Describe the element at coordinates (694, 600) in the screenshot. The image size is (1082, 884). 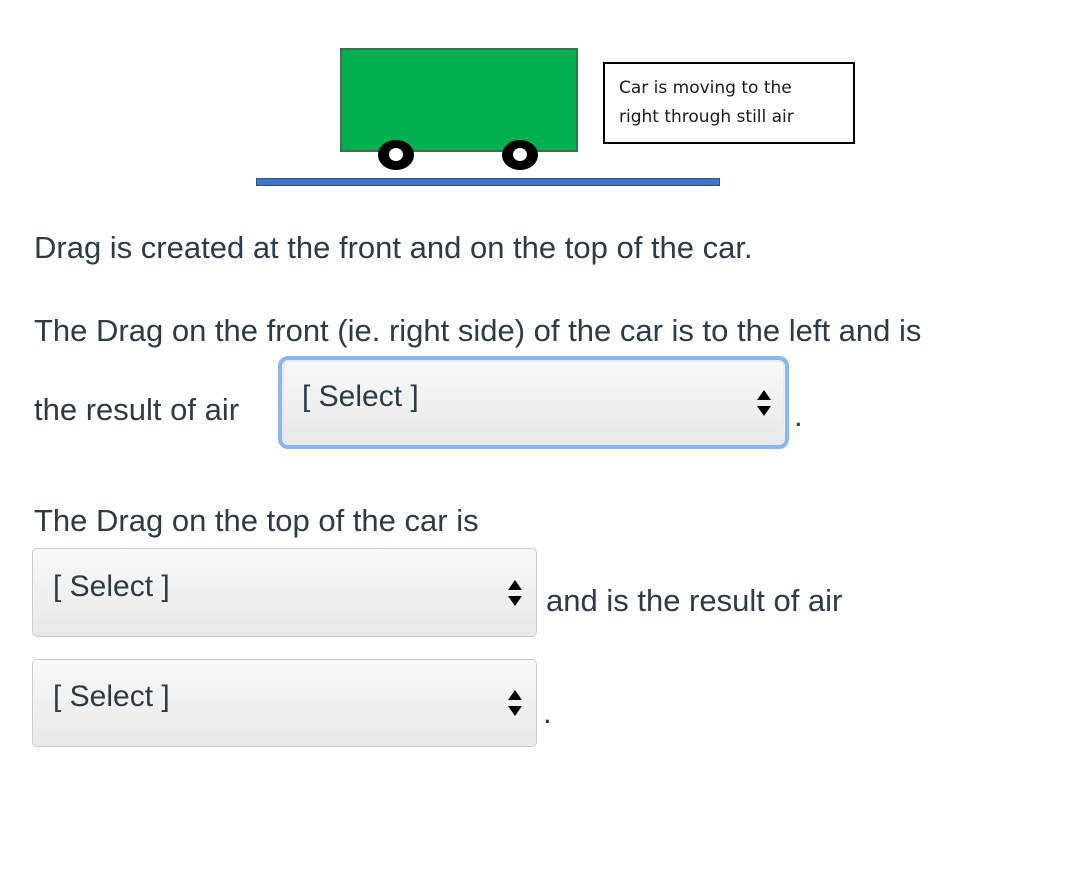
I see `sentence-top-drag-cont: and is the result of air` at that location.